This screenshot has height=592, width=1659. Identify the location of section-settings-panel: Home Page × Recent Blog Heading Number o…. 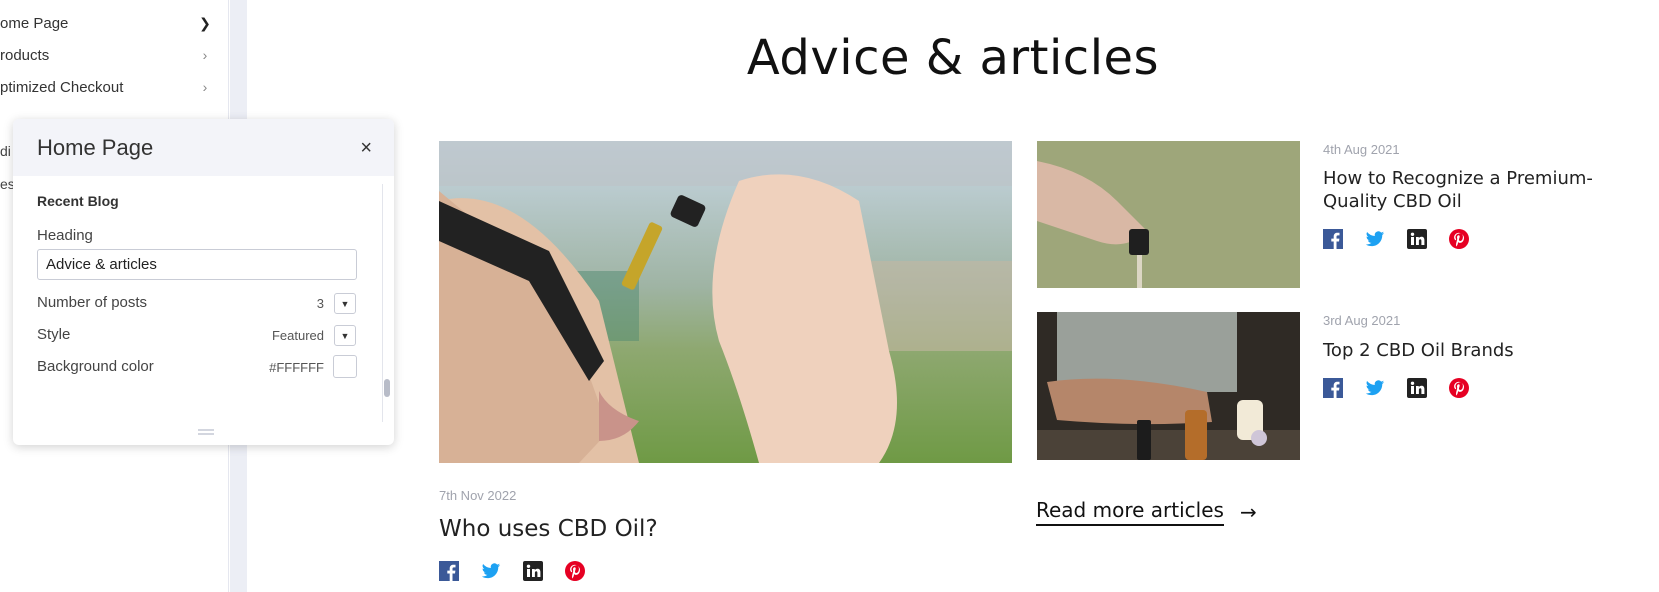
(203, 282).